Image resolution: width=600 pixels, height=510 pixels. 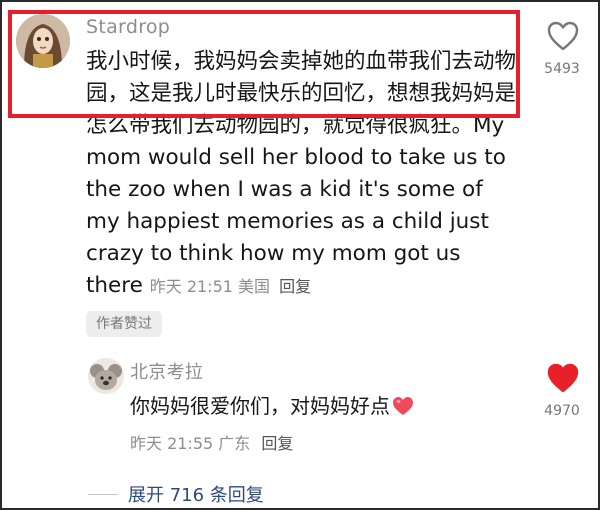 I want to click on like-heart-outline-icon, so click(x=563, y=38).